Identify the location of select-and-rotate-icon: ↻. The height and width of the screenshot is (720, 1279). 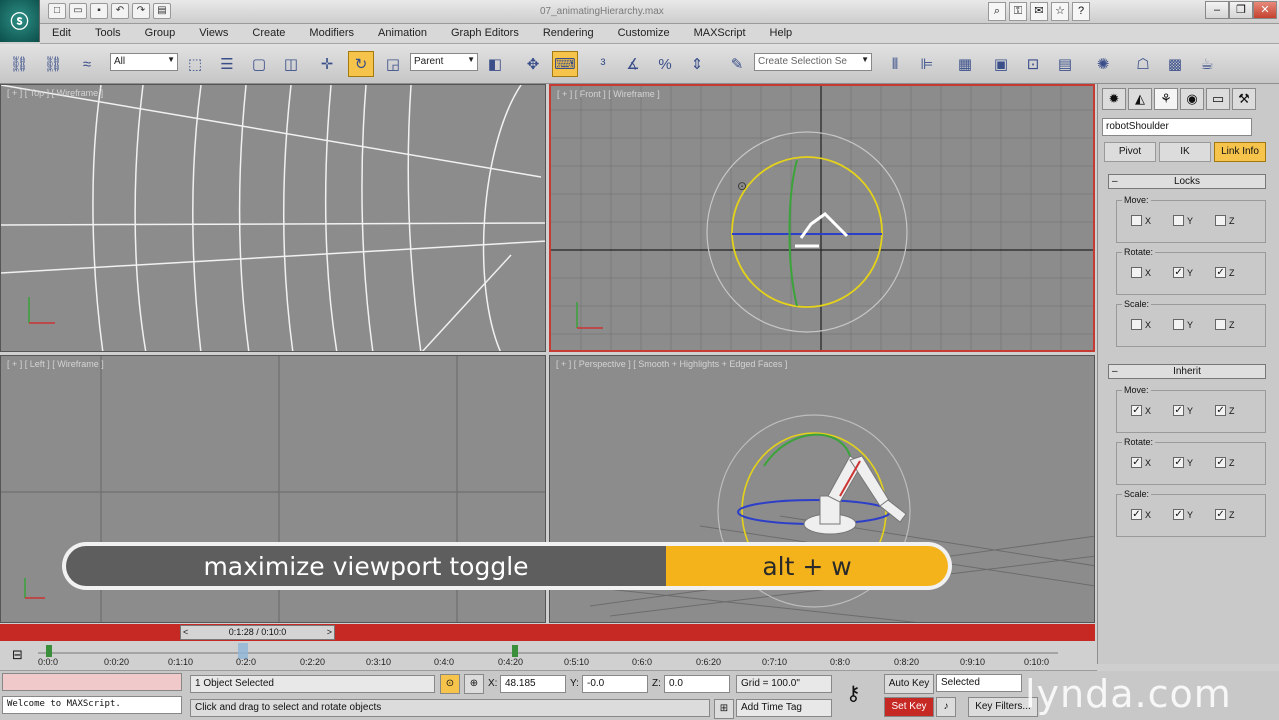
(361, 64).